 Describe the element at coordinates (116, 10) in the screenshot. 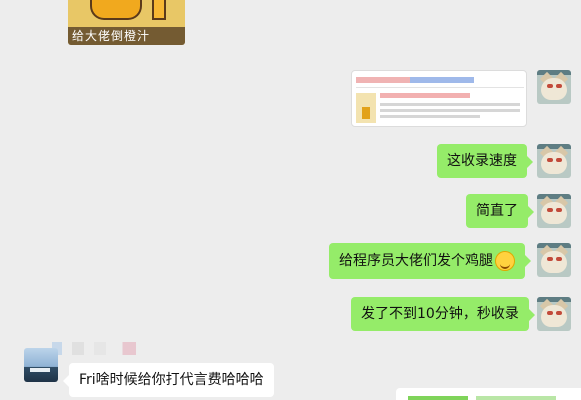

I see `juice-jar-graphic` at that location.